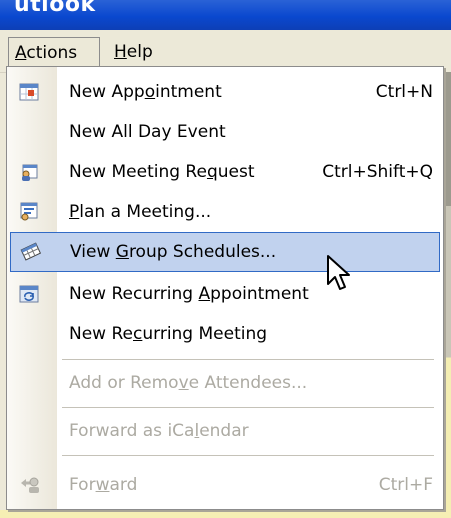 This screenshot has width=451, height=518. I want to click on menu-item-label: New All Day Event, so click(147, 132).